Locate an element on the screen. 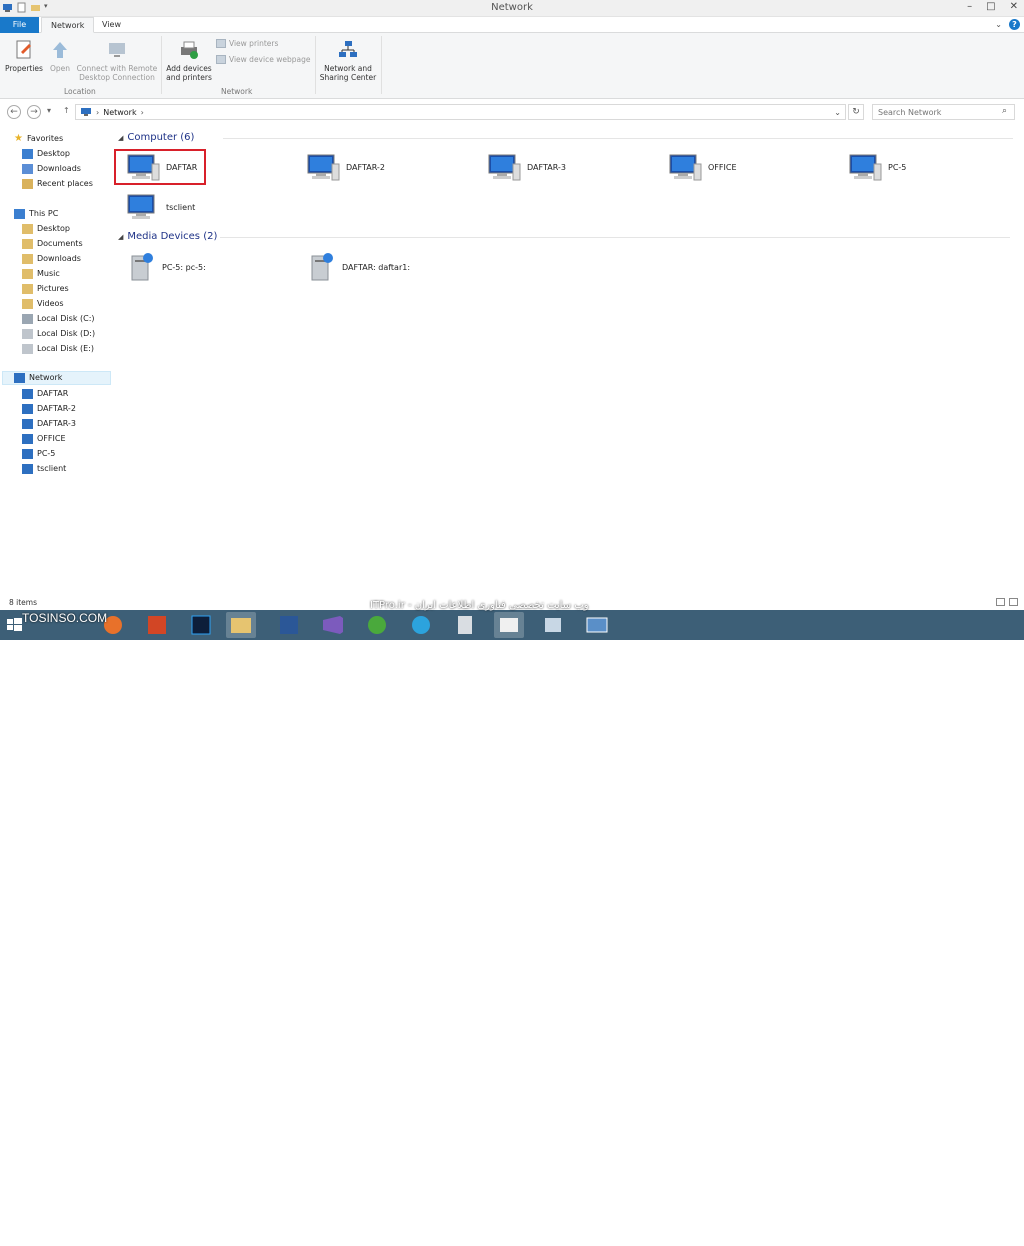 The height and width of the screenshot is (1246, 1024). flag-icon: ⚑ is located at coordinates (889, 1234).